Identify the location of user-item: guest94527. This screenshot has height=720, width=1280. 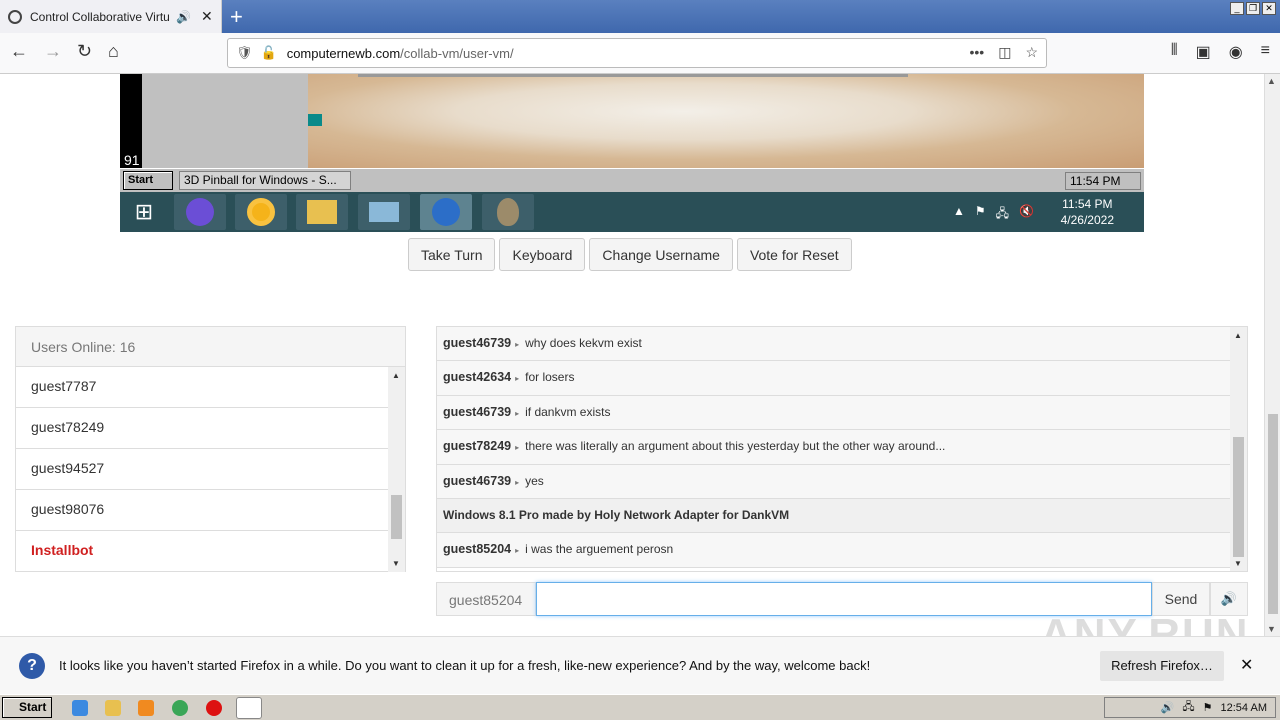
(202, 469).